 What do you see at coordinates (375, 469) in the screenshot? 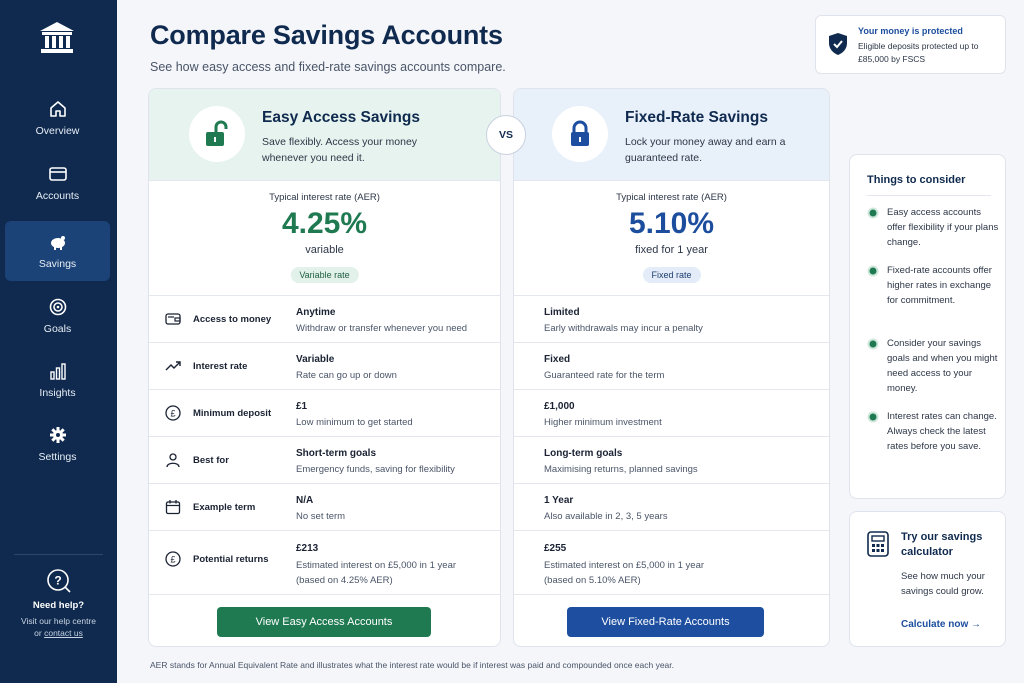
I see `row-detail: Emergency funds, saving for flexibility` at bounding box center [375, 469].